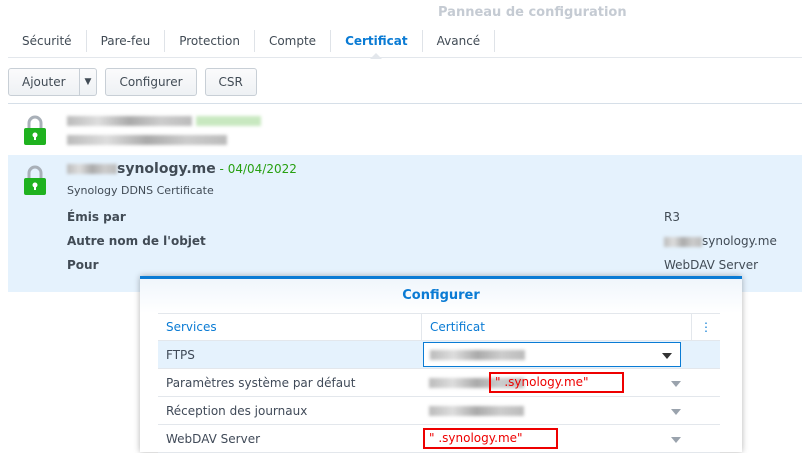  Describe the element at coordinates (140, 190) in the screenshot. I see `certificate-desc: Synology DDNS Certificate` at that location.